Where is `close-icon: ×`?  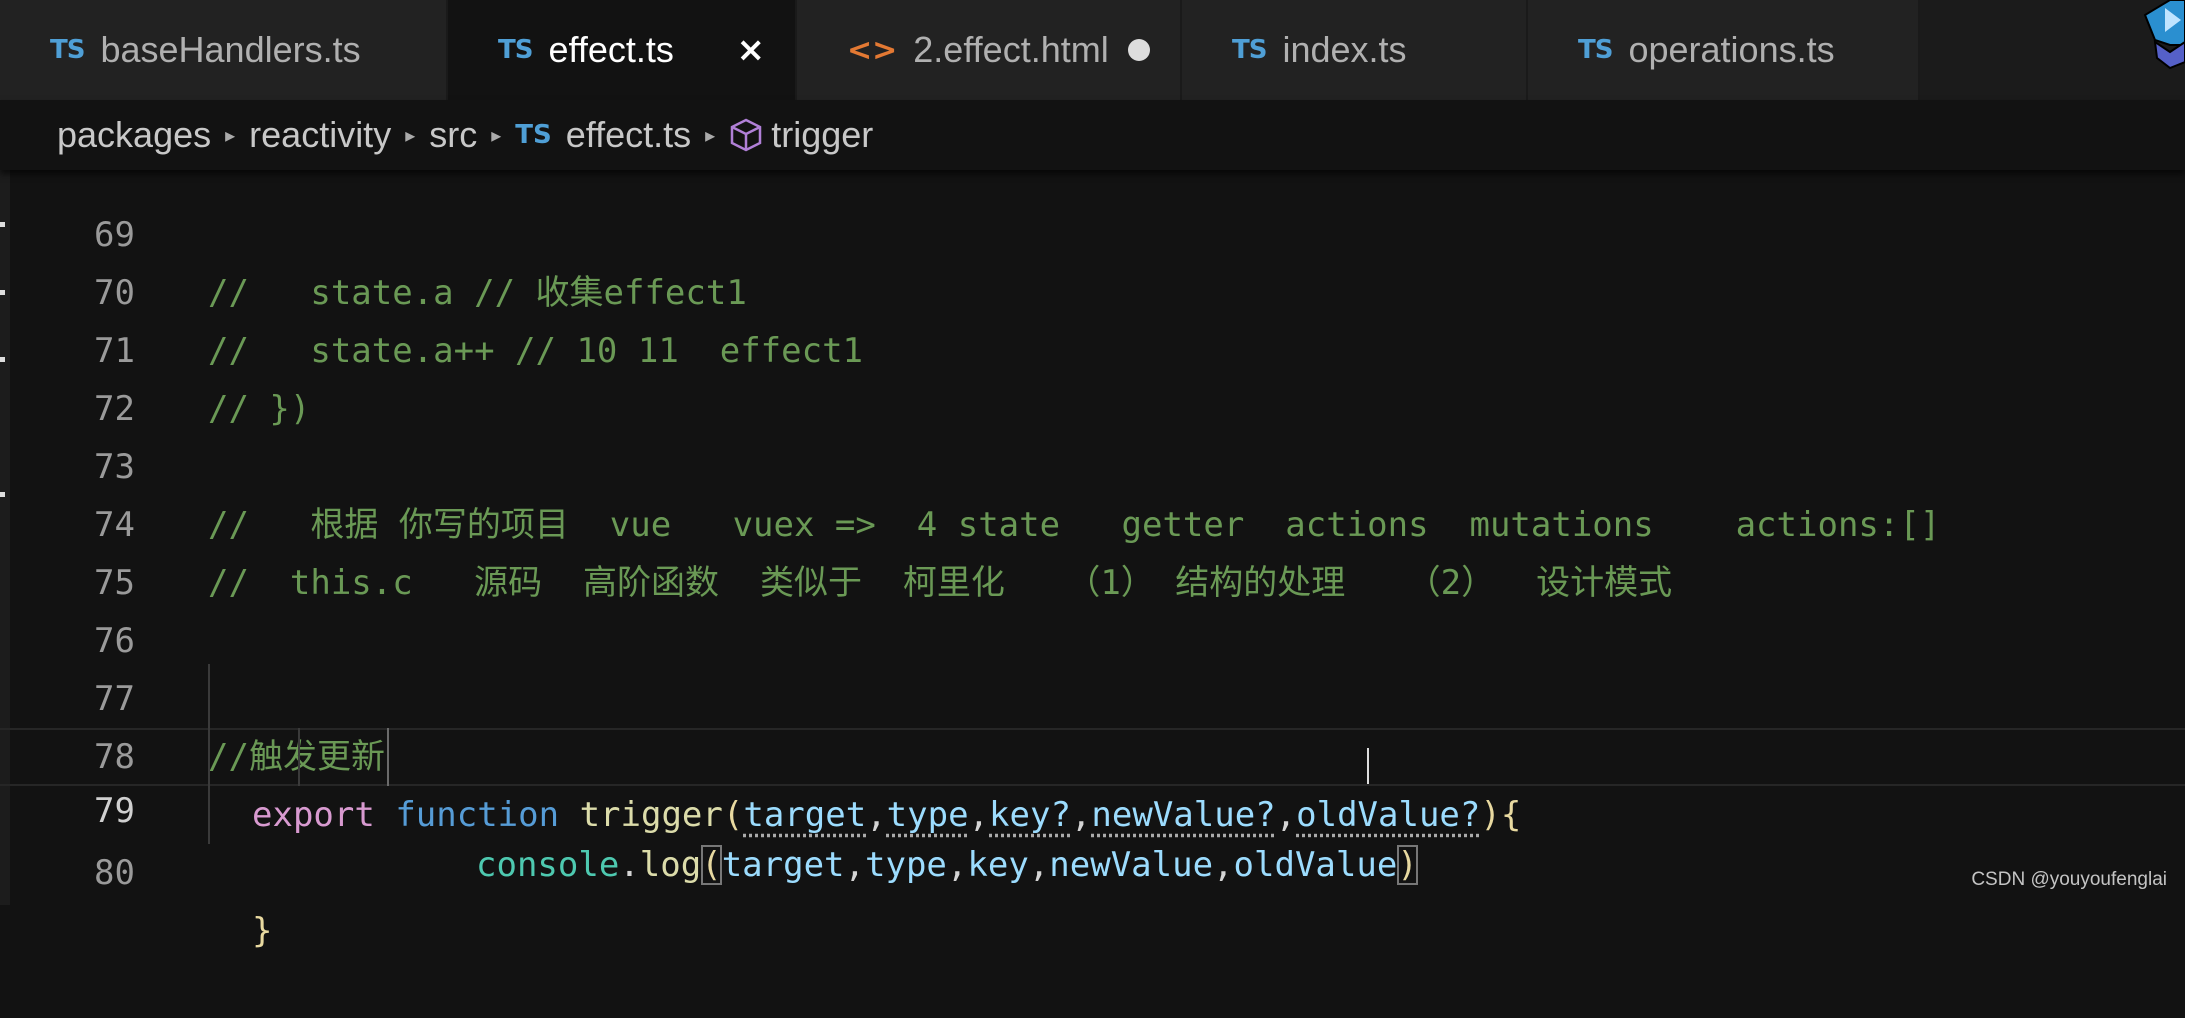 close-icon: × is located at coordinates (751, 50).